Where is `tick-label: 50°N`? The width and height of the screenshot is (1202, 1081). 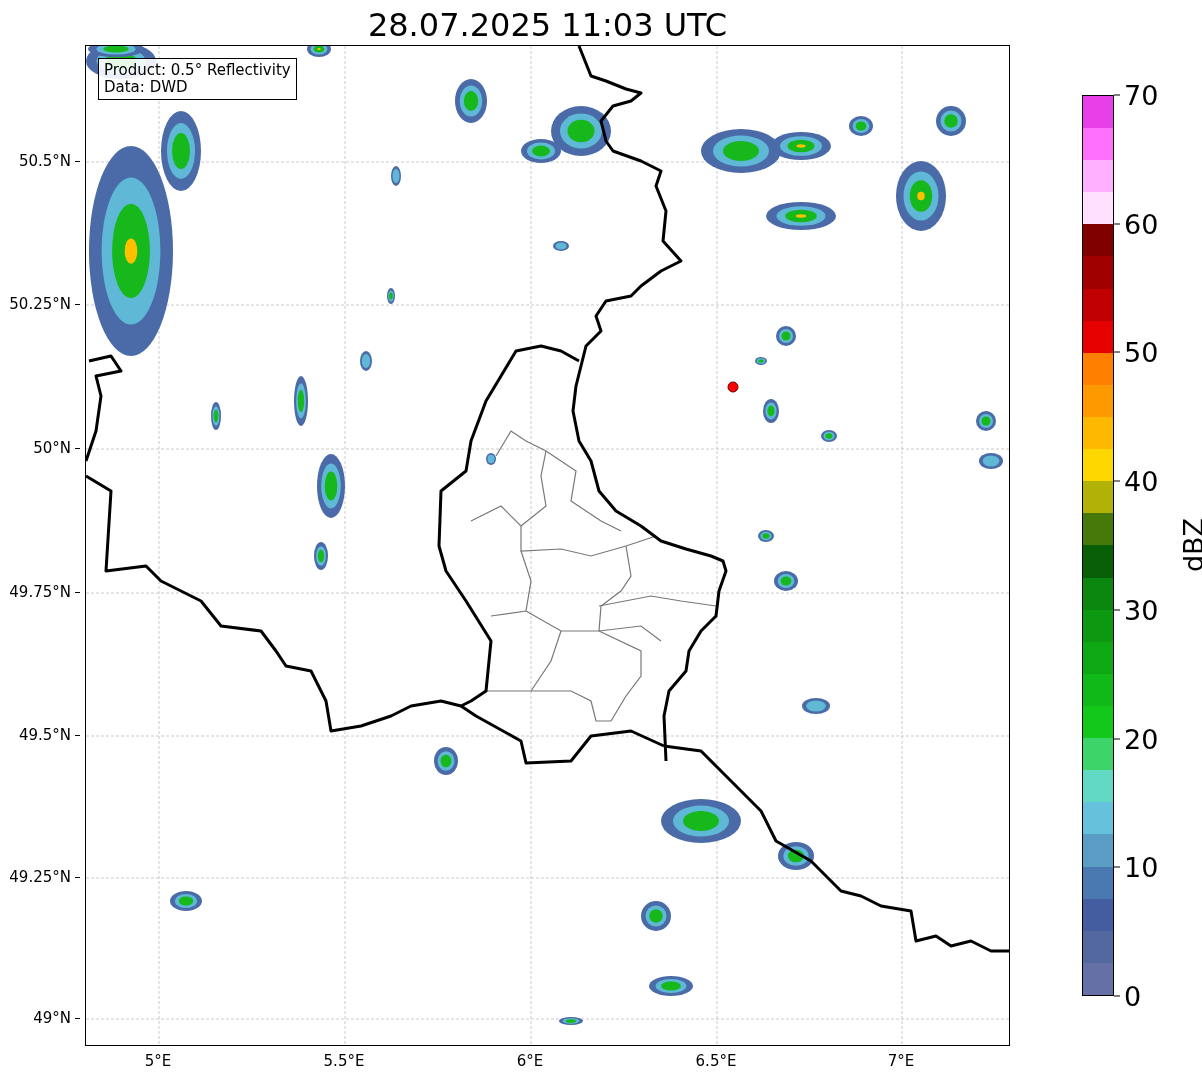 tick-label: 50°N is located at coordinates (52, 448).